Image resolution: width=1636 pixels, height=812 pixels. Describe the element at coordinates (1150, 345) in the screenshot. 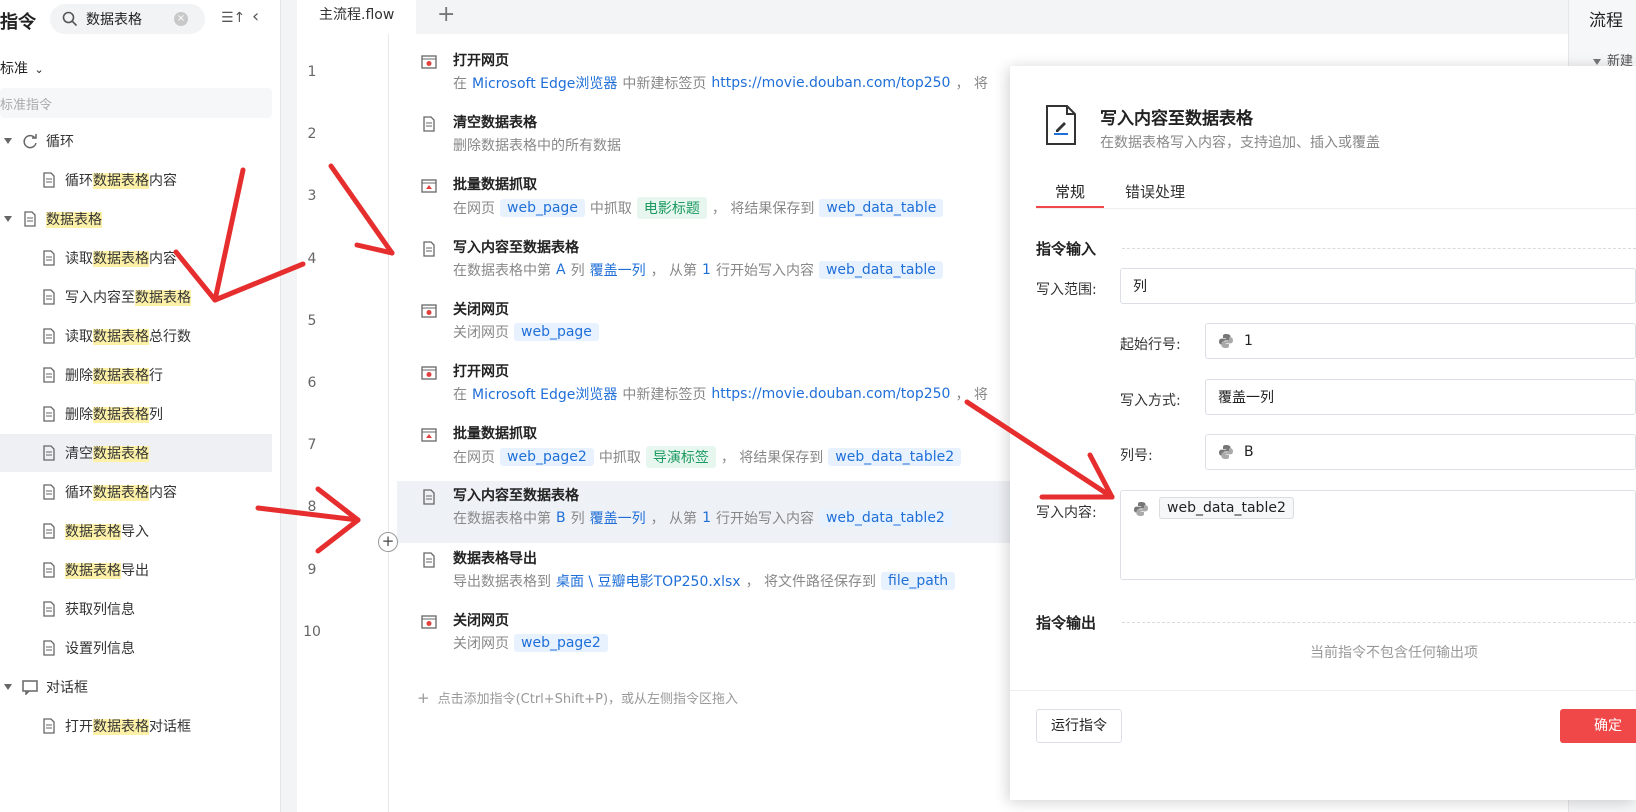

I see `start-row-label: 起始行号:` at that location.